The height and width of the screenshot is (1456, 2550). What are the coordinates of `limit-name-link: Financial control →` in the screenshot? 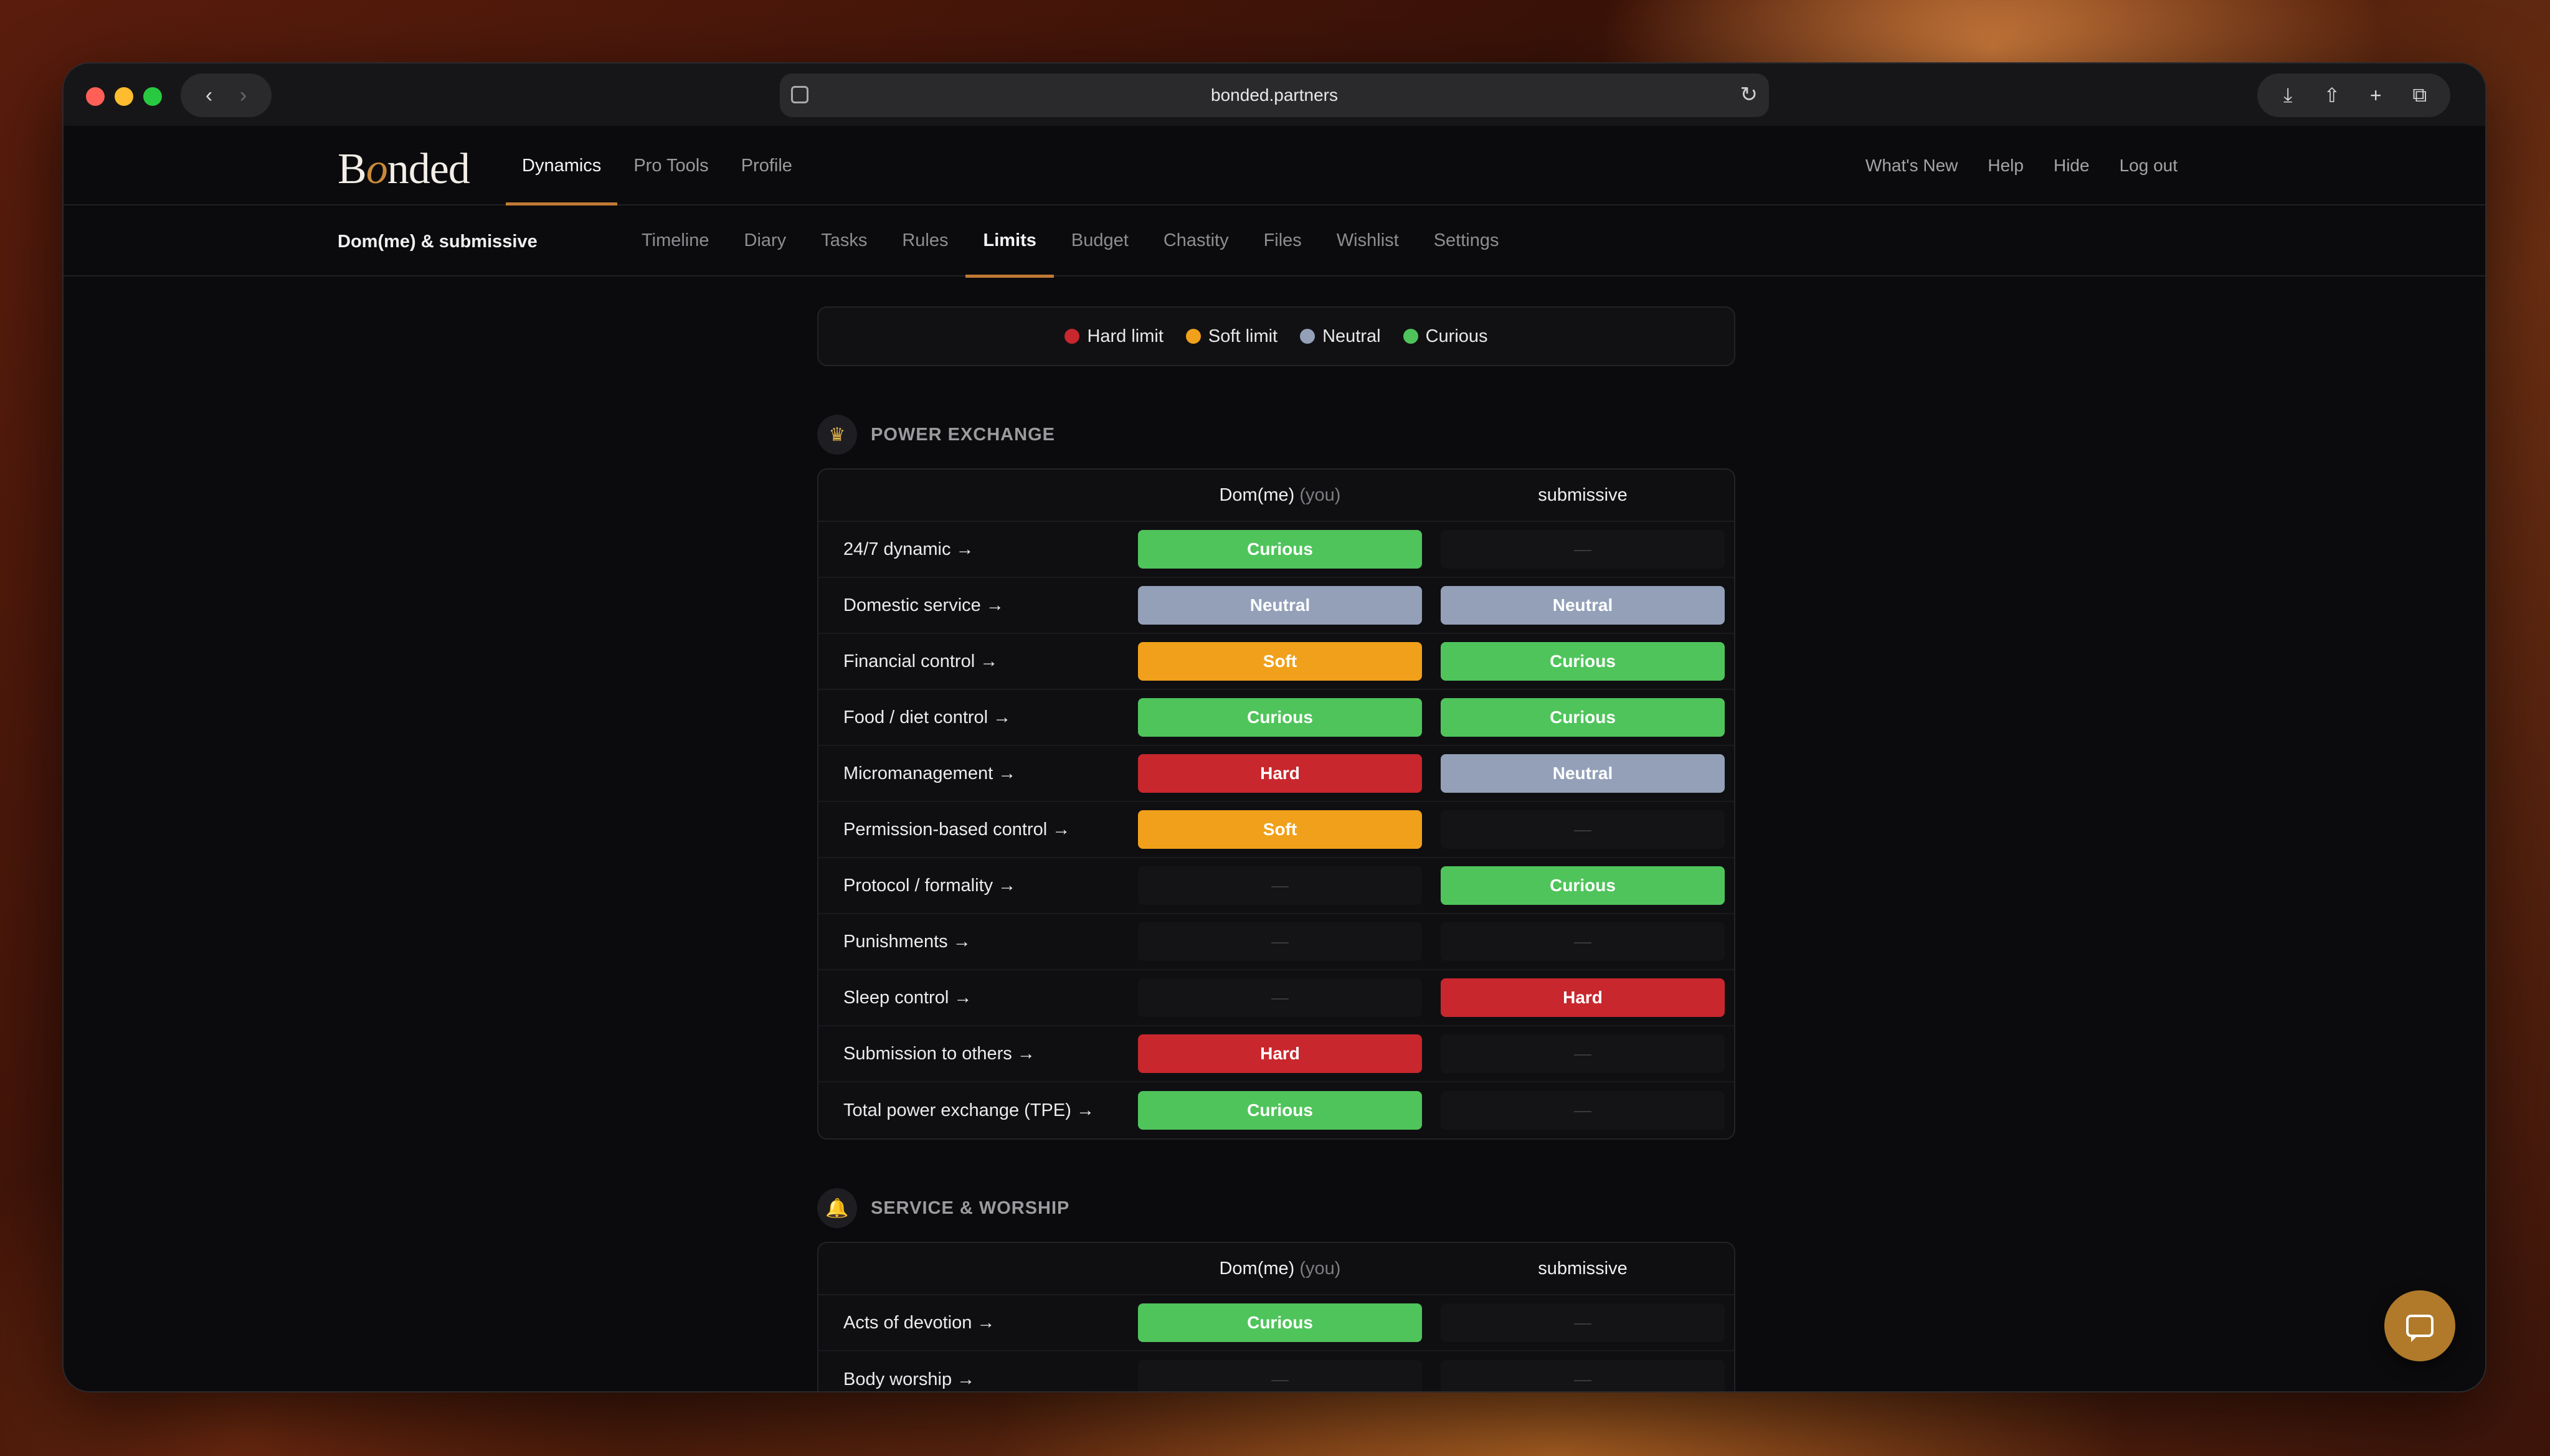 It's located at (973, 661).